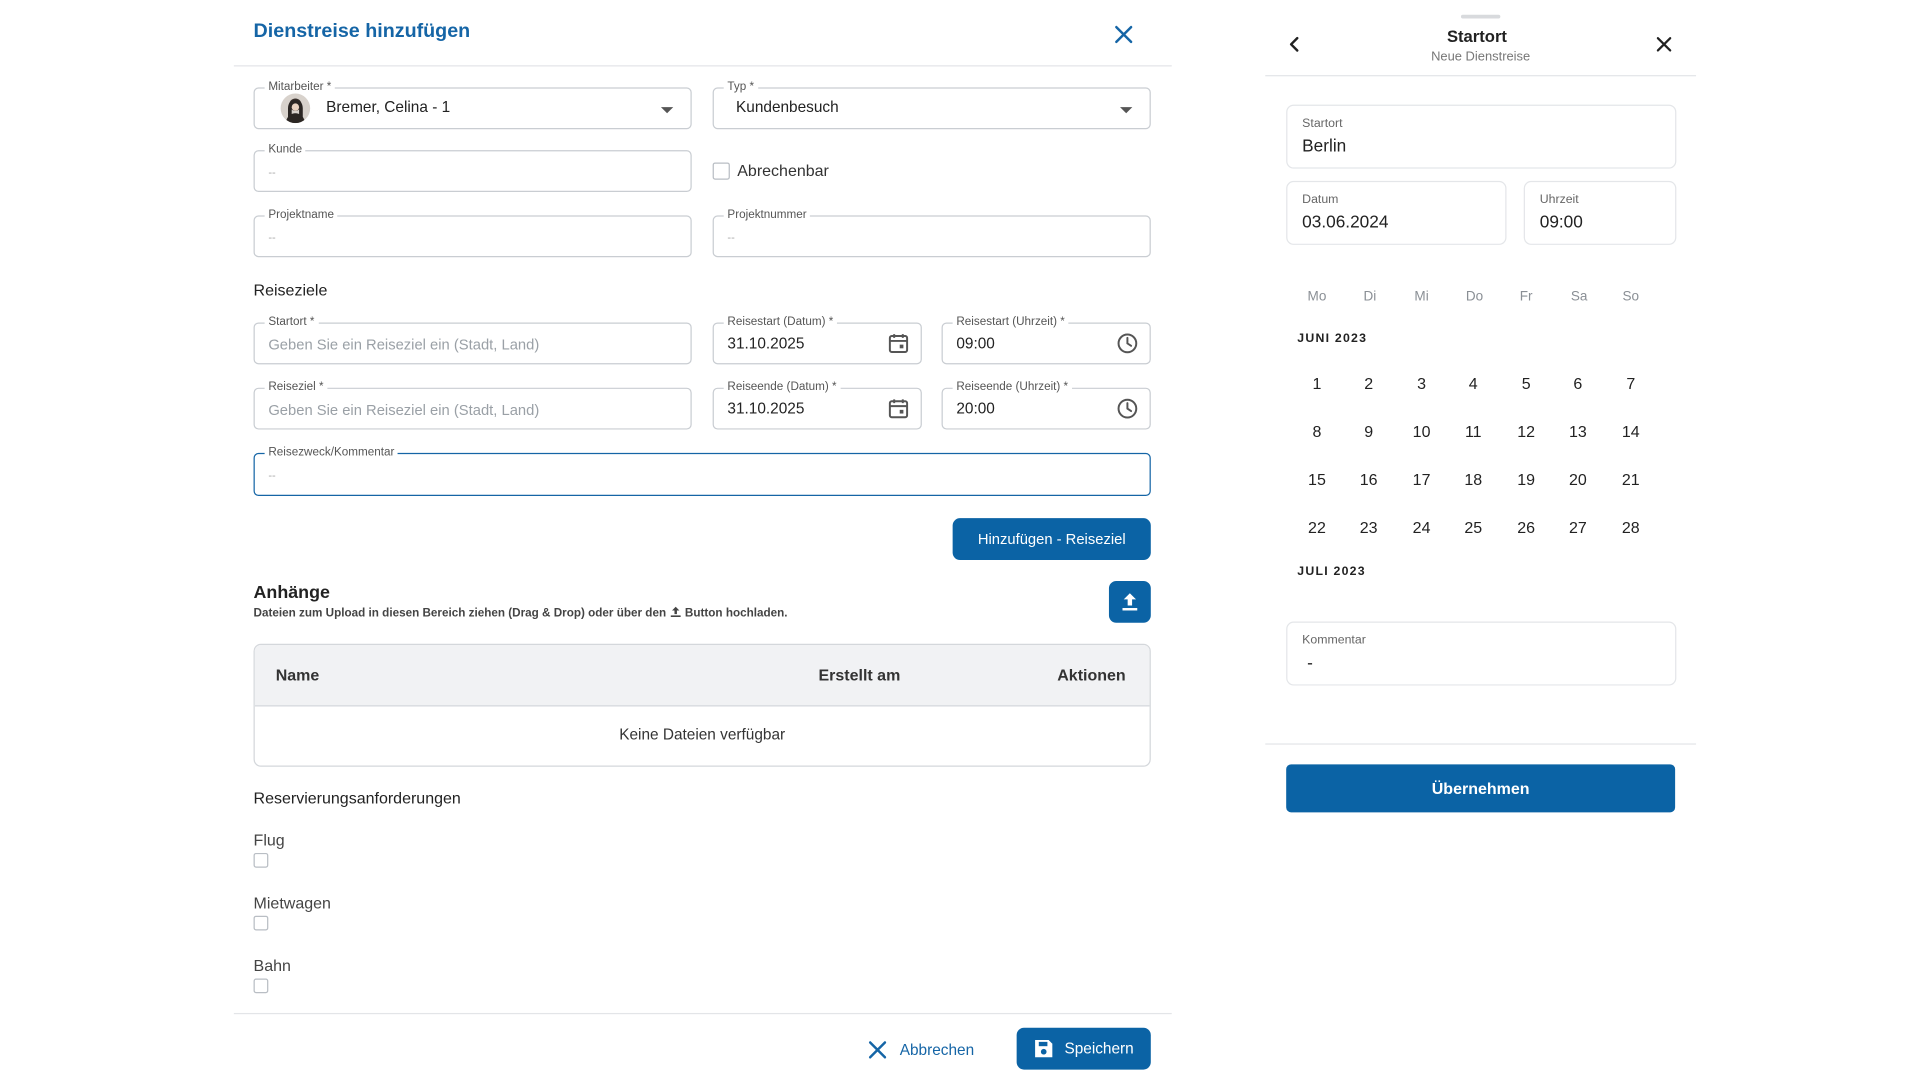  I want to click on projektname-label: Projektname, so click(301, 215).